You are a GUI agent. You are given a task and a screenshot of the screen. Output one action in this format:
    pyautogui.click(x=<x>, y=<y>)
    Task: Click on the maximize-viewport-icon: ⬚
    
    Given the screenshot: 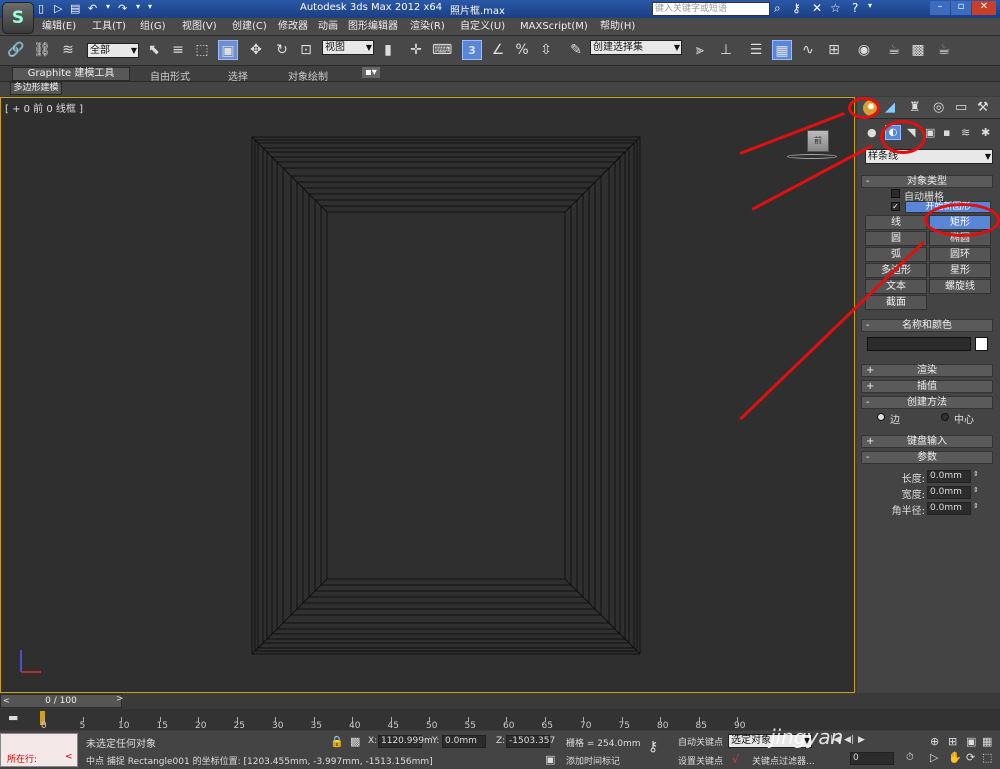 What is the action you would take?
    pyautogui.click(x=987, y=757)
    